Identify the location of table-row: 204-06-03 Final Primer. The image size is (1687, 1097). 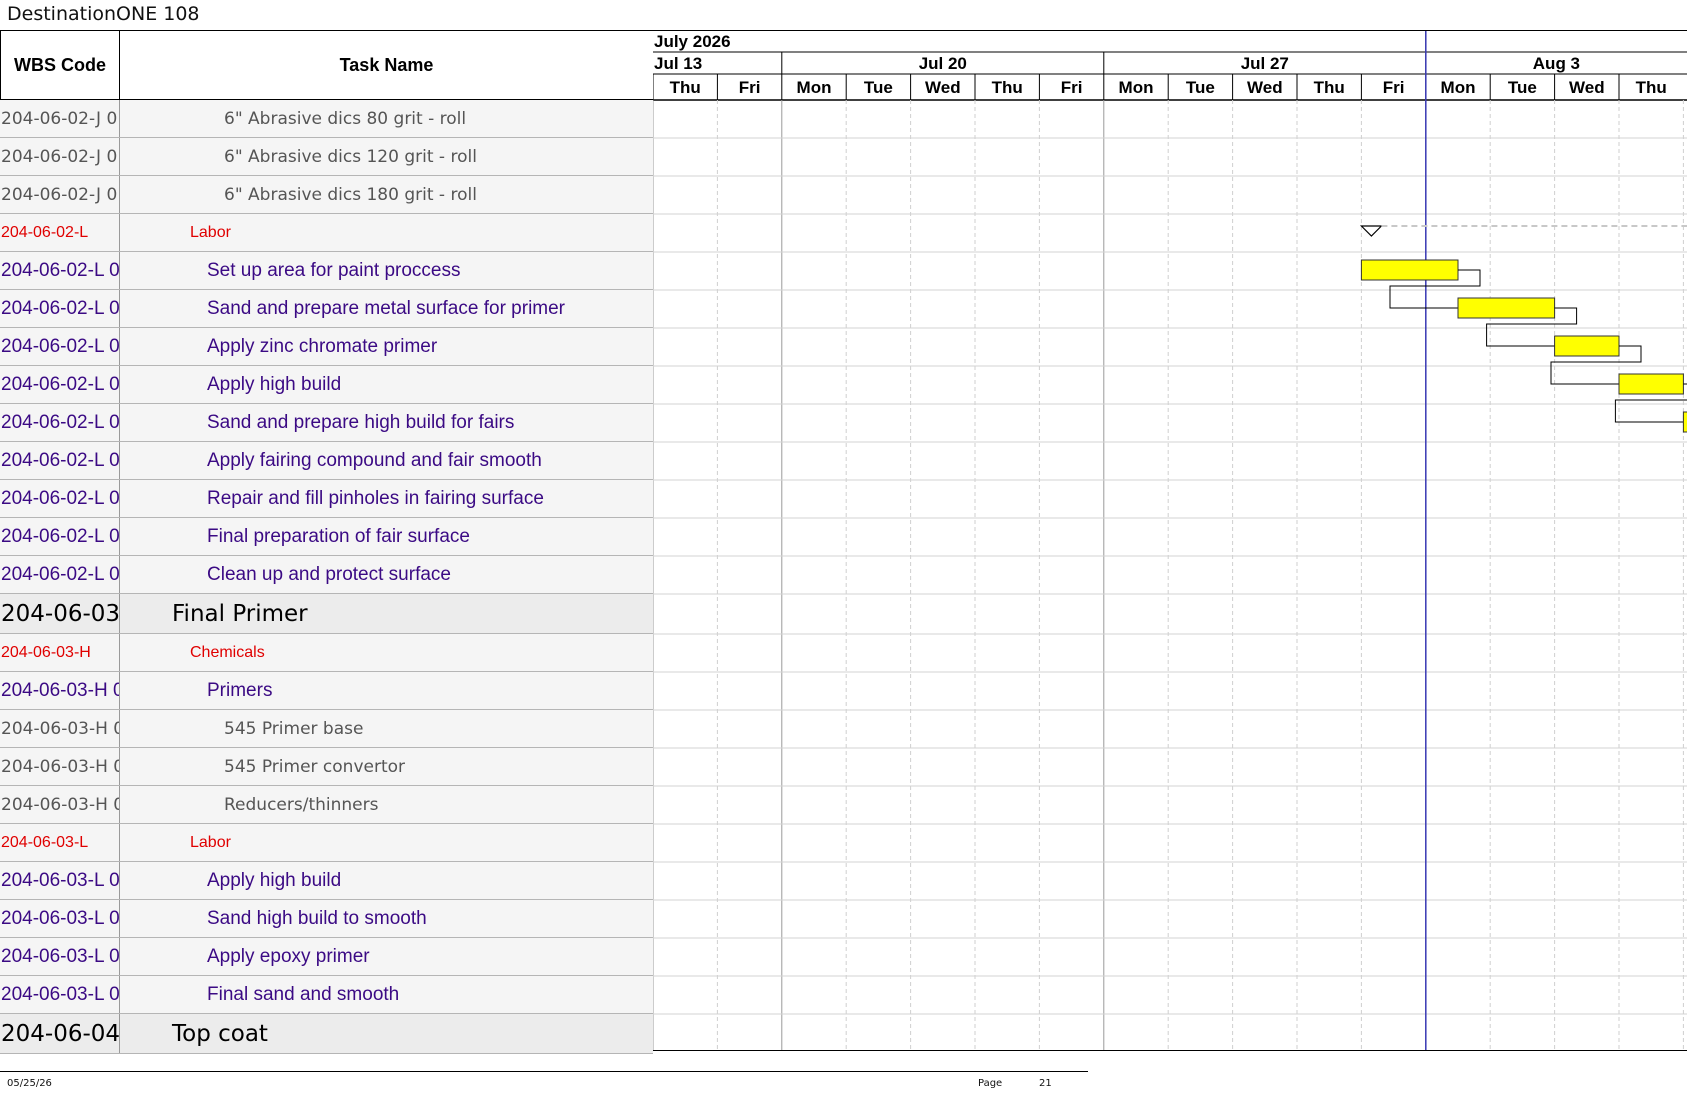
(326, 614).